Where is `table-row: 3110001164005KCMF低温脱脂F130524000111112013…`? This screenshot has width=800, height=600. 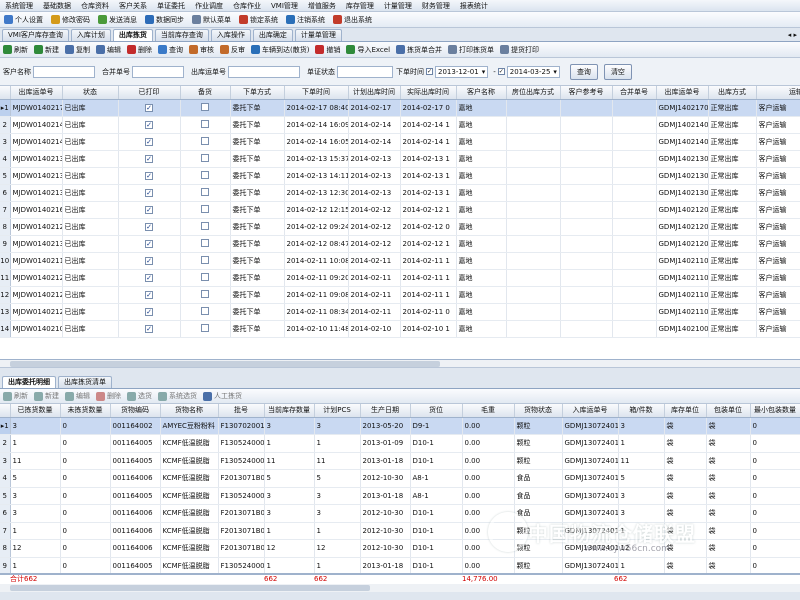
table-row: 3110001164005KCMF低温脱脂F130524000111112013… is located at coordinates (400, 461).